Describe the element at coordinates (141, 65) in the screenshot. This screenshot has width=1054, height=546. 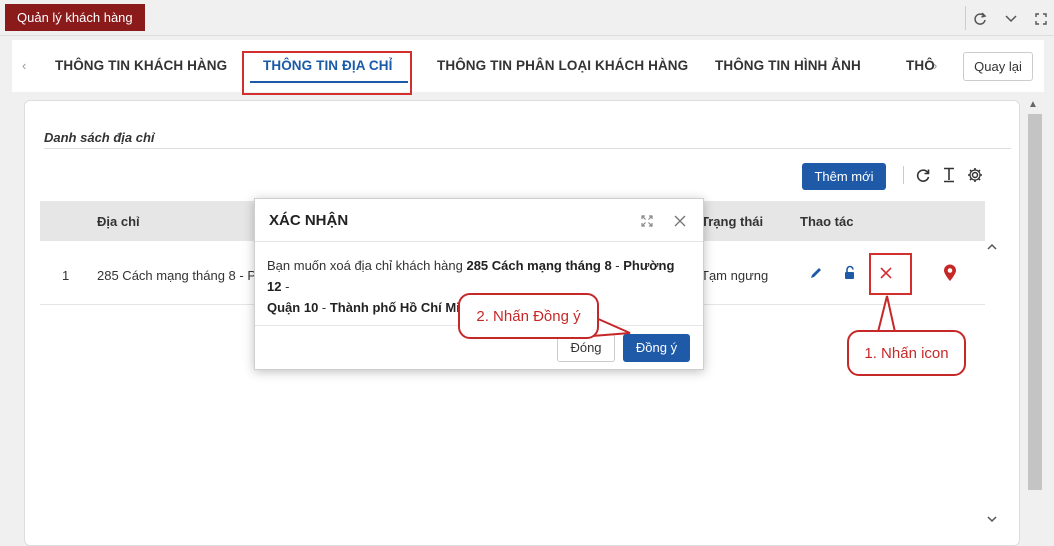
I see `tab-customer-info: THÔNG TIN KHÁCH HÀNG` at that location.